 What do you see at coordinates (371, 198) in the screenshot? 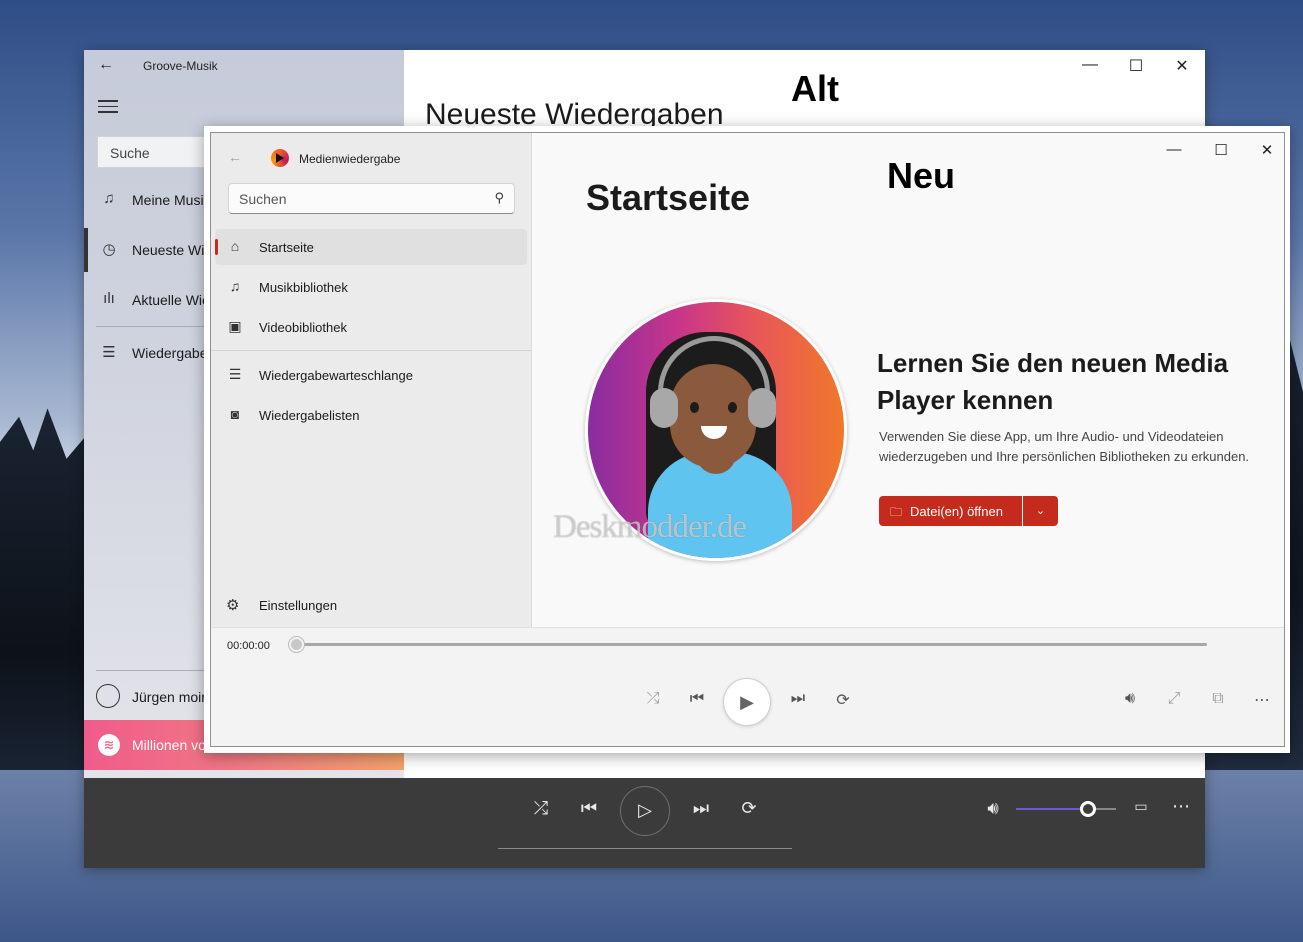
I see `media-player-search-input: Suchen ⚲` at bounding box center [371, 198].